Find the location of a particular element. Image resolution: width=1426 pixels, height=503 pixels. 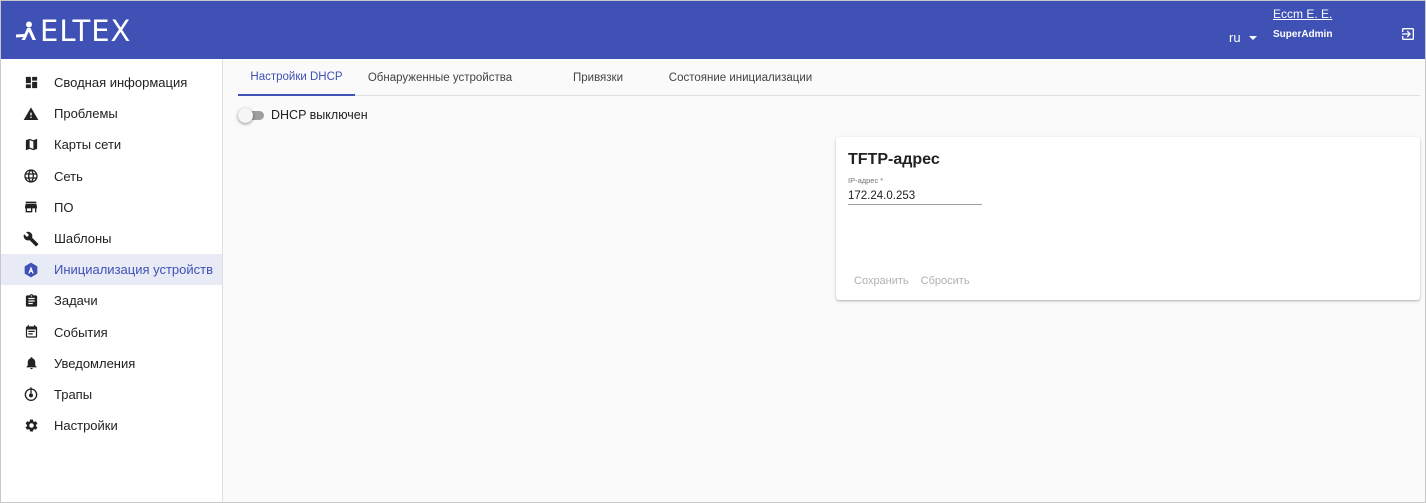

dashboard-icon is located at coordinates (31, 83).